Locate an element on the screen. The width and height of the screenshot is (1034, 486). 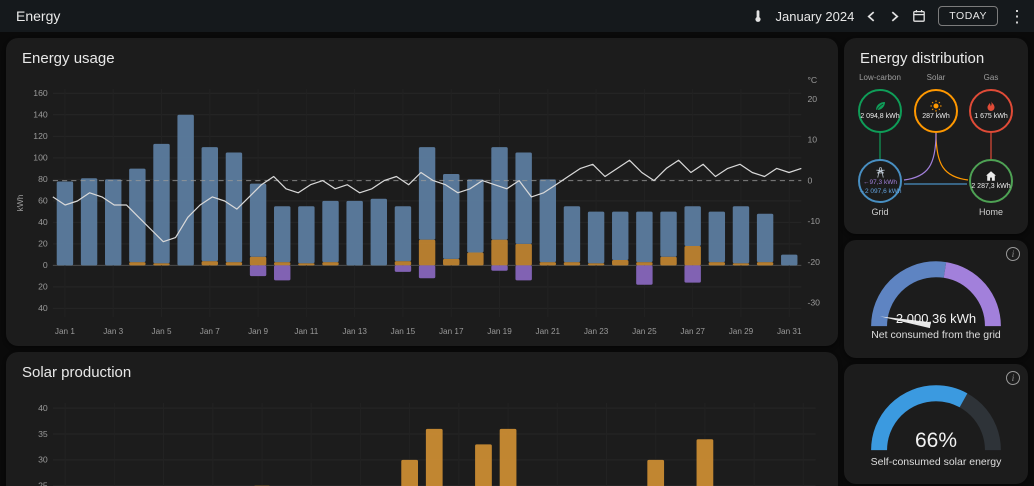
home-value: 2 287,3 kWh is located at coordinates (991, 187).